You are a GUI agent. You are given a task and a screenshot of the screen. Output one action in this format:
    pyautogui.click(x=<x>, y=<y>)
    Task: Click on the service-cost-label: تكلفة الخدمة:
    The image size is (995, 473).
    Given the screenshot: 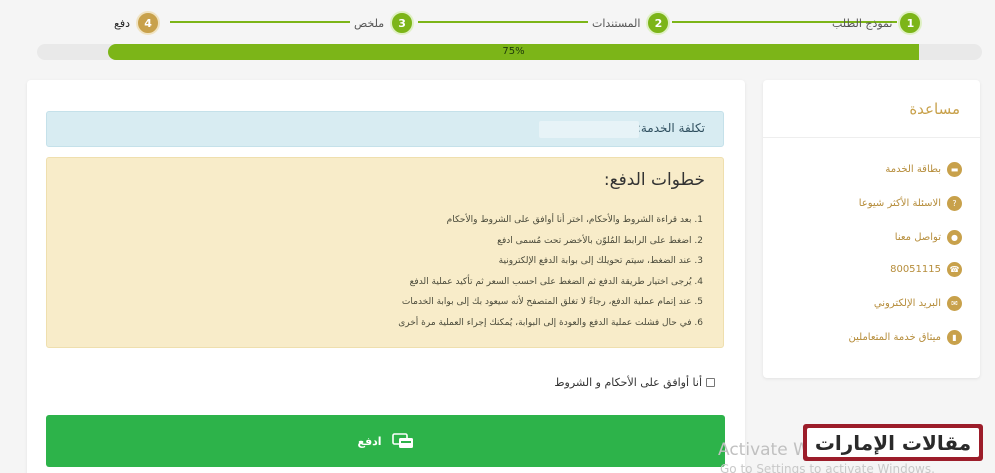 What is the action you would take?
    pyautogui.click(x=670, y=128)
    